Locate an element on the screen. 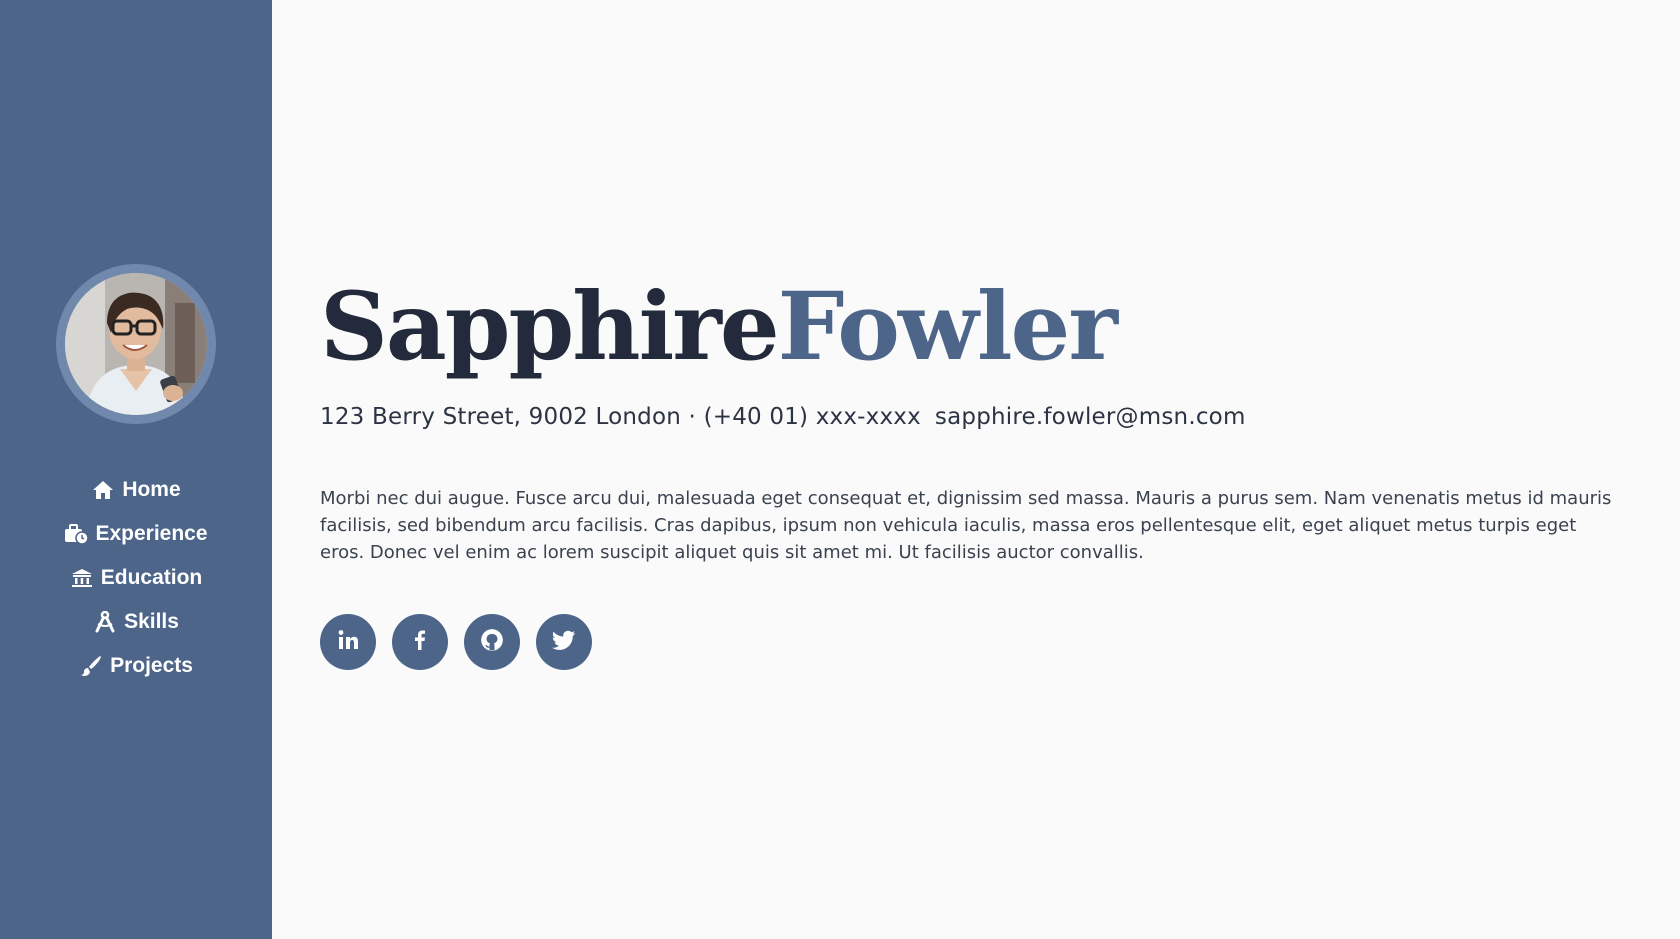 The width and height of the screenshot is (1680, 939). nav-item-education: Education is located at coordinates (136, 578).